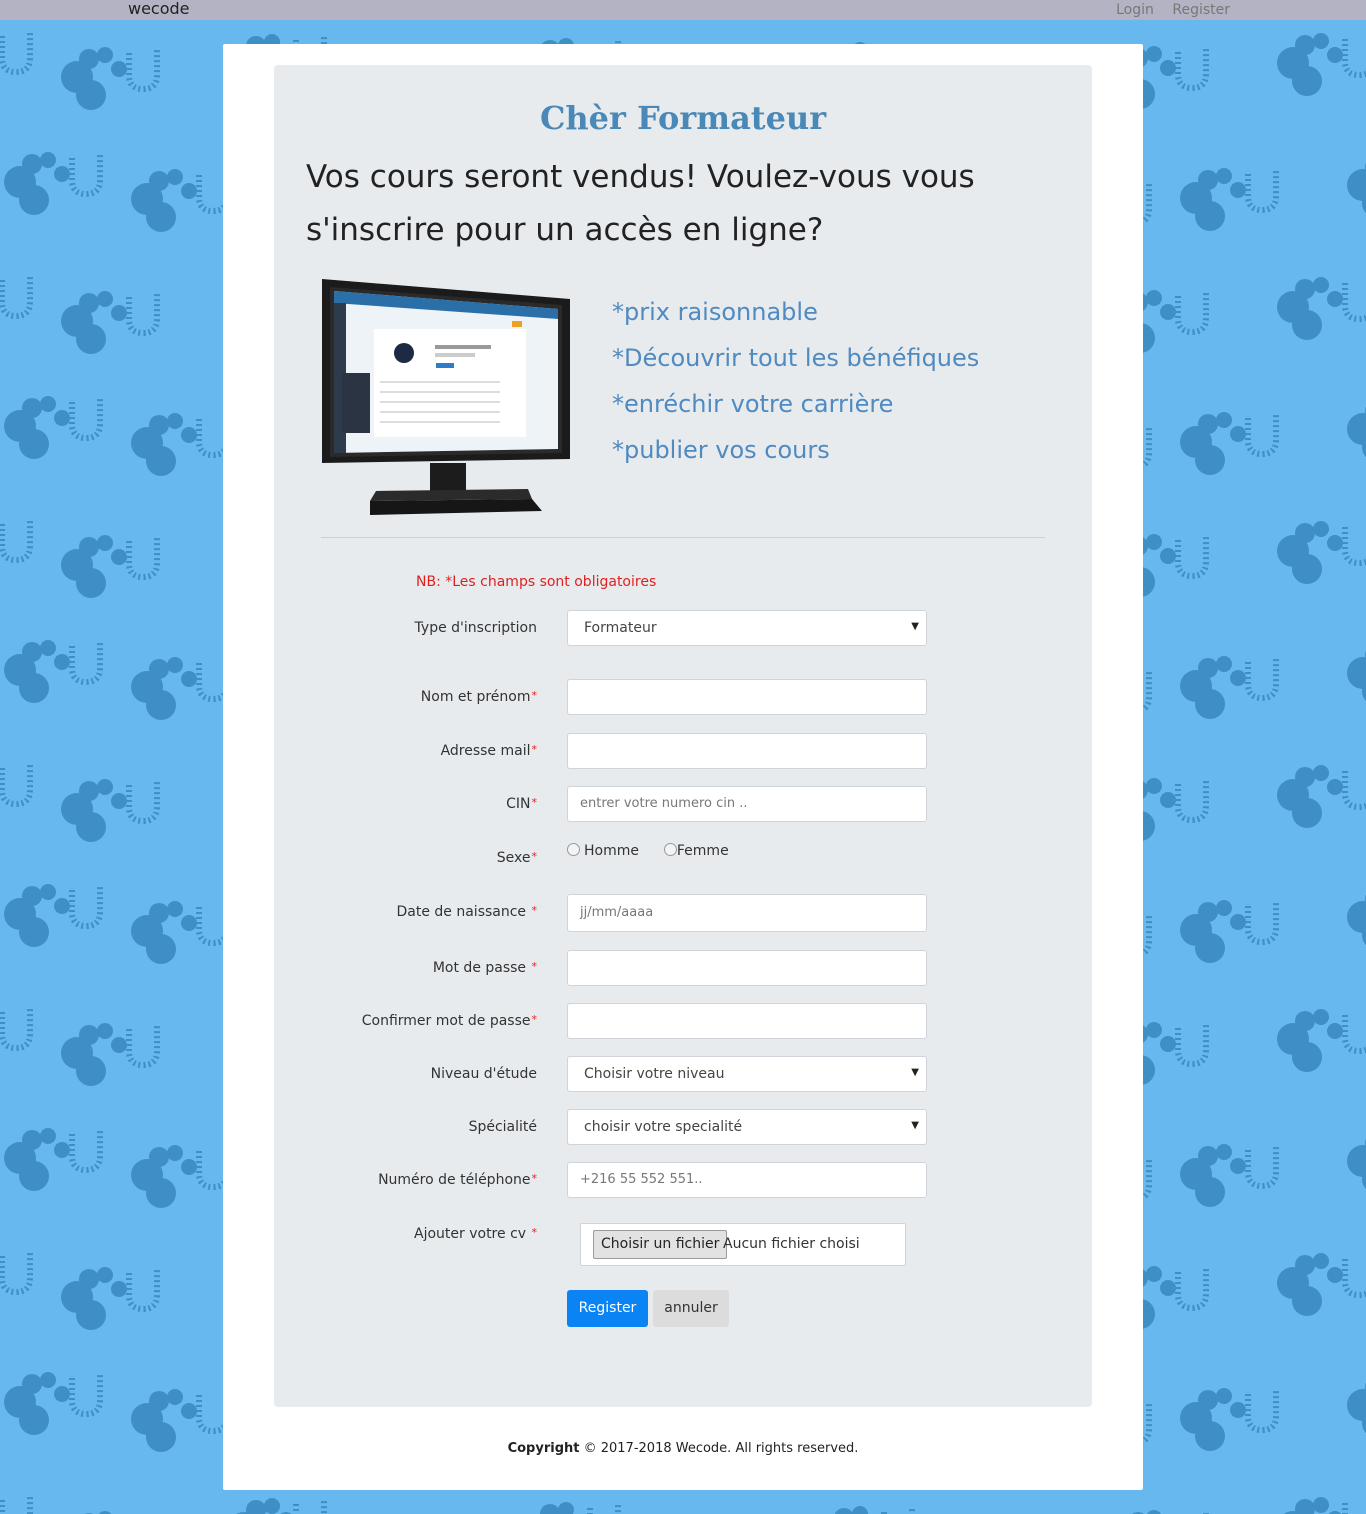 The width and height of the screenshot is (1366, 1514). Describe the element at coordinates (457, 1180) in the screenshot. I see `phone-label: Numéro de téléphone*` at that location.